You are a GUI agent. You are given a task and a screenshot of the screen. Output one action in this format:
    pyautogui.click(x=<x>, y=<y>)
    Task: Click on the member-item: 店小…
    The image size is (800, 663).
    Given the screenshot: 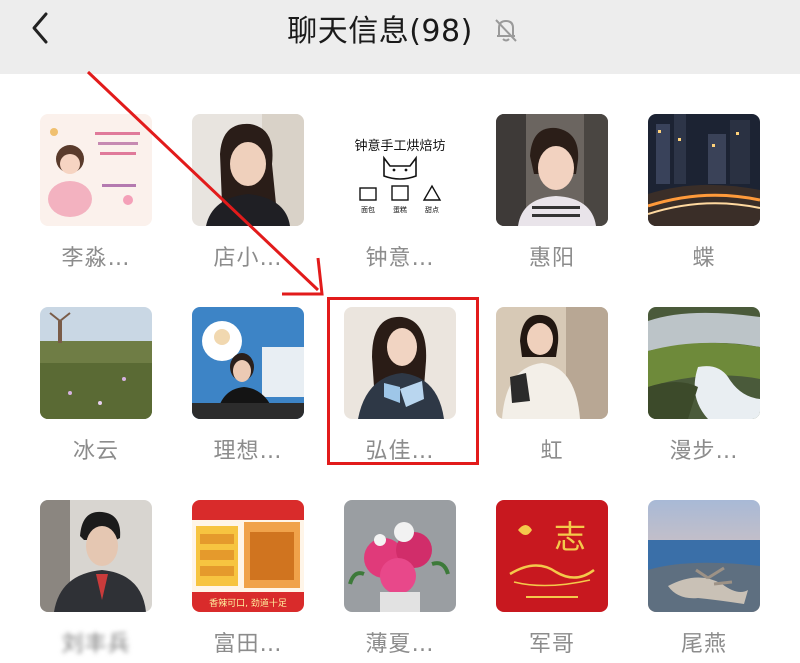 What is the action you would take?
    pyautogui.click(x=248, y=193)
    